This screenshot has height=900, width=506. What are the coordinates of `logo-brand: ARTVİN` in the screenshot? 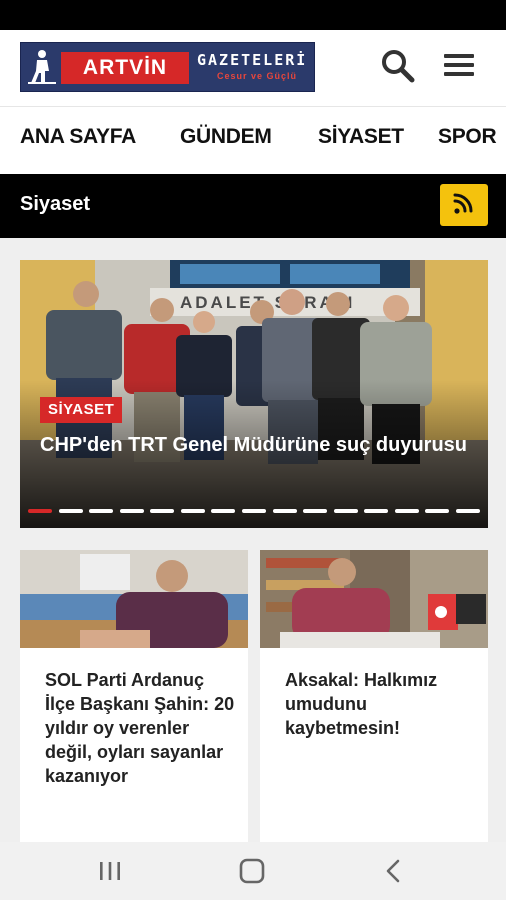 It's located at (125, 68).